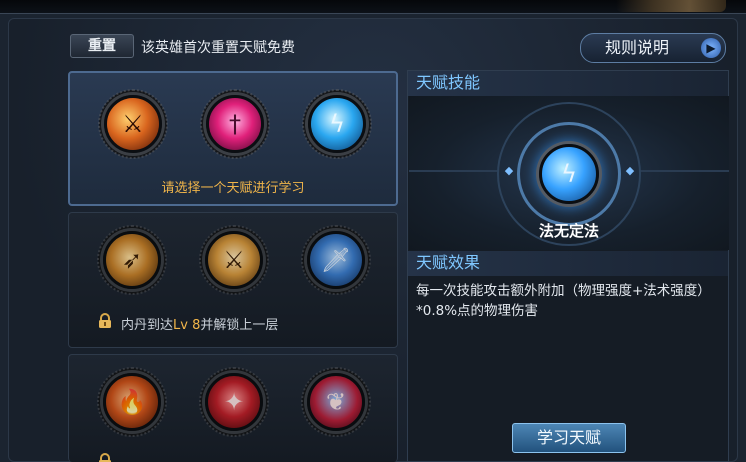  I want to click on talent-skill-2-3: 🗡, so click(336, 260).